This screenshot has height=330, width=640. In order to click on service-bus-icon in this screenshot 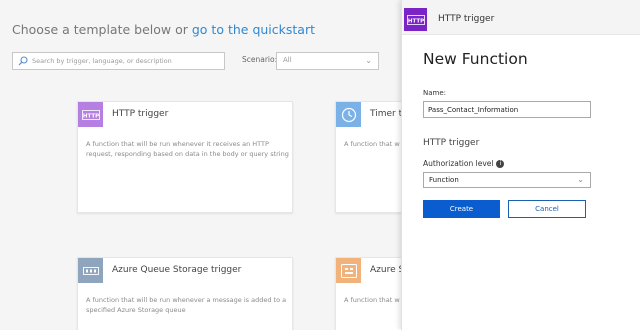, I will do `click(348, 270)`.